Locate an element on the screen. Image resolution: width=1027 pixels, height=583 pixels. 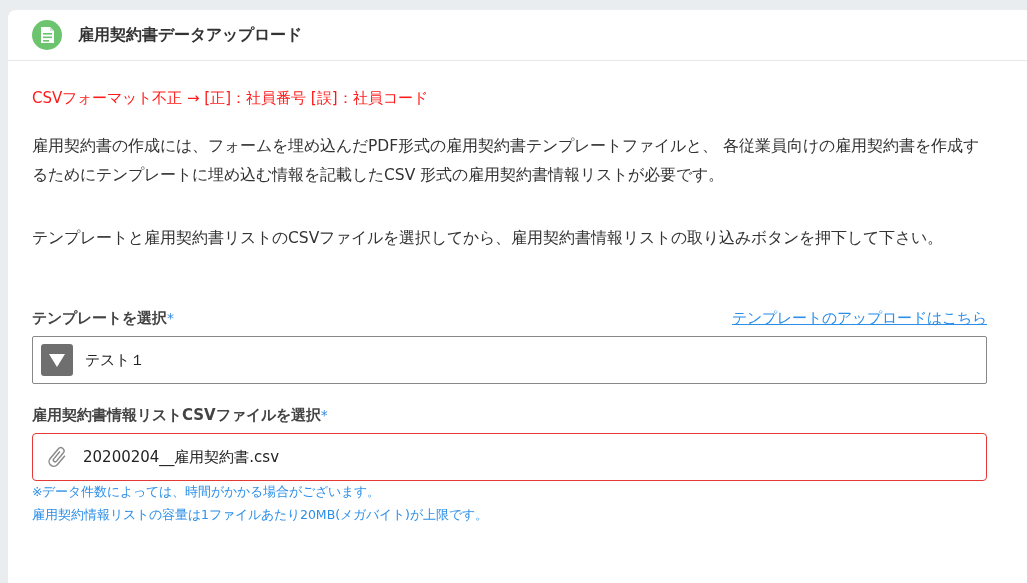
template-select: テスト１ is located at coordinates (509, 360).